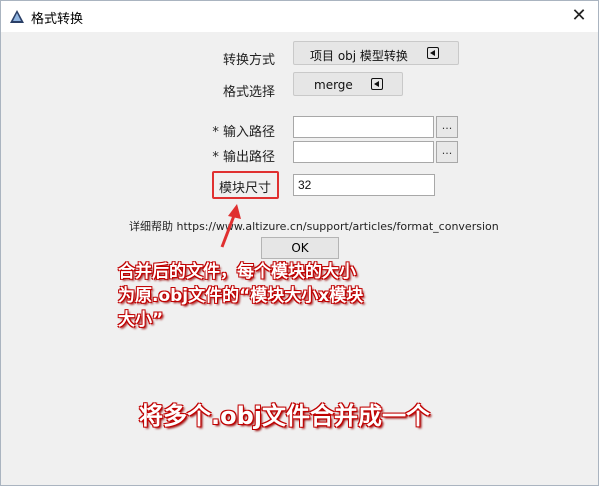 Image resolution: width=599 pixels, height=486 pixels. Describe the element at coordinates (363, 127) in the screenshot. I see `input-path-field` at that location.